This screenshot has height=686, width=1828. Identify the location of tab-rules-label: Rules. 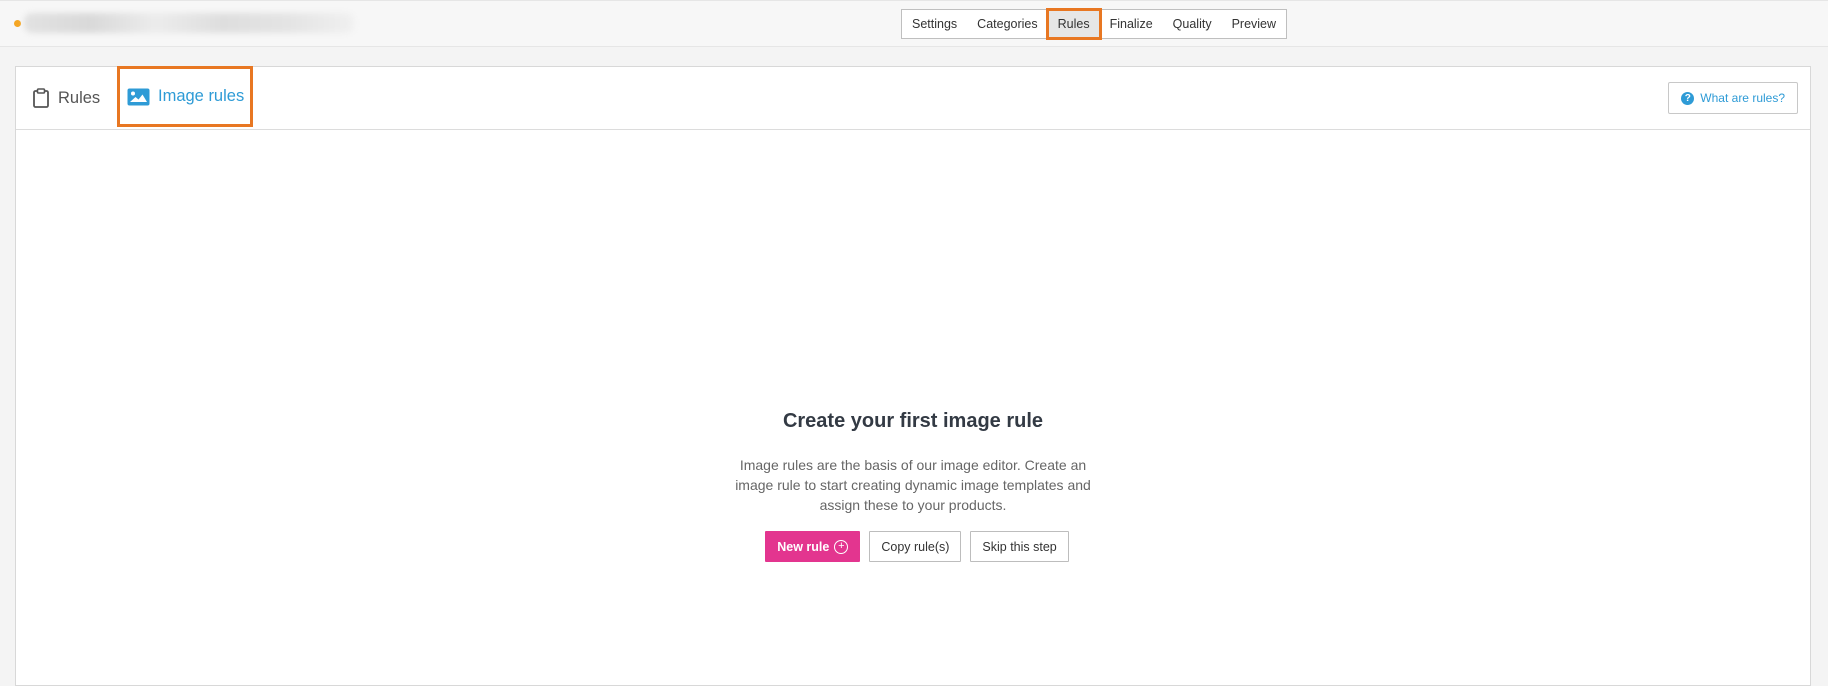
(79, 97).